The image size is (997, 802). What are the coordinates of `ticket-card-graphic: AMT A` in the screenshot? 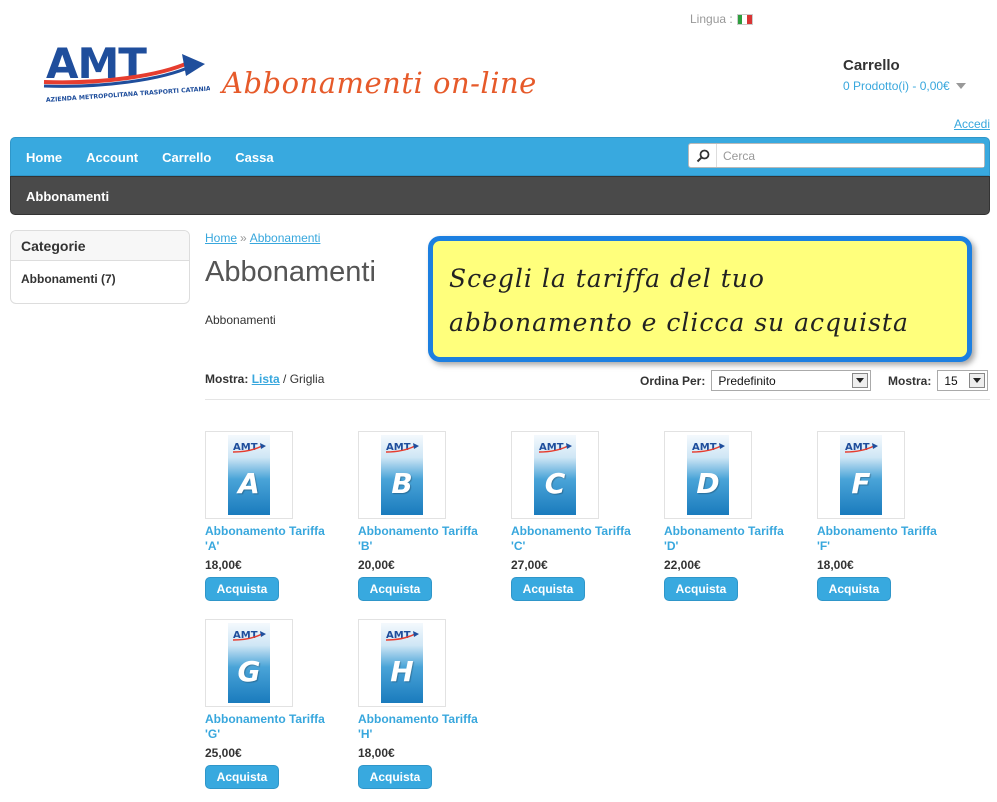 It's located at (249, 475).